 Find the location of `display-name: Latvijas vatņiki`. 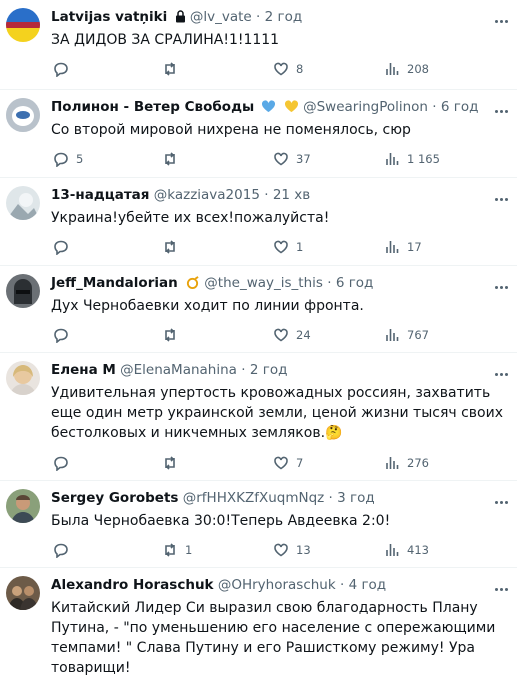

display-name: Latvijas vatņiki is located at coordinates (109, 17).